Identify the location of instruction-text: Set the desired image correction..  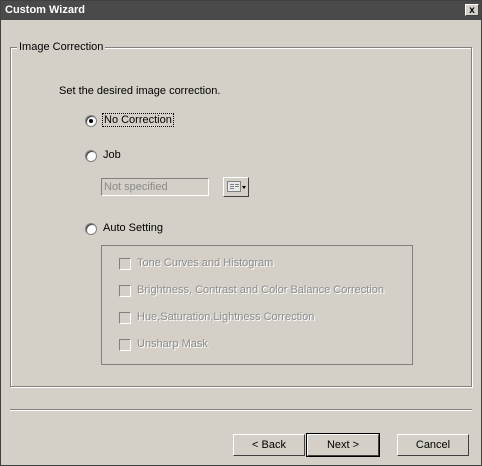
(140, 91).